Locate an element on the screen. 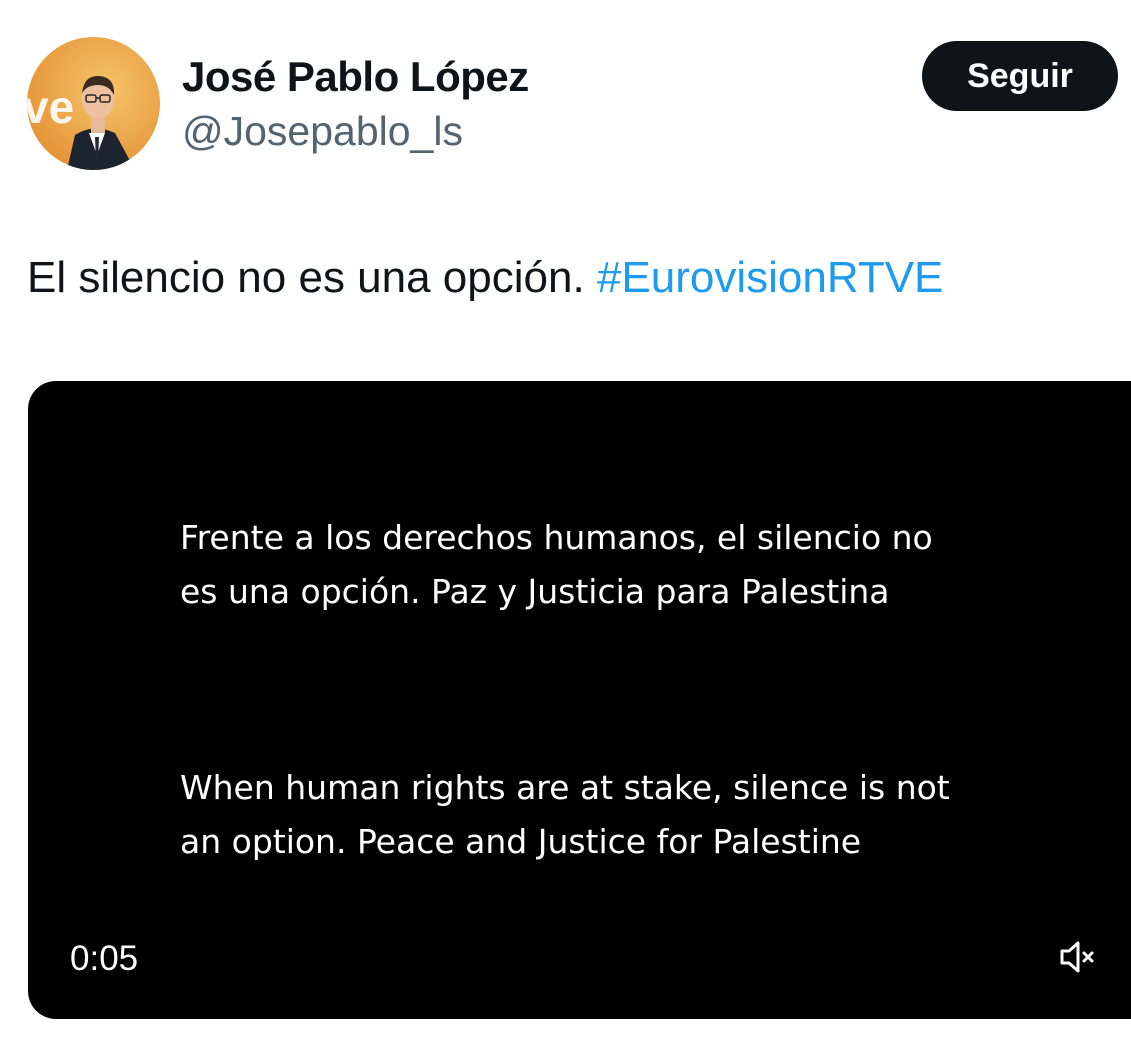  hashtag-link: #EurovisionRTVE is located at coordinates (770, 277).